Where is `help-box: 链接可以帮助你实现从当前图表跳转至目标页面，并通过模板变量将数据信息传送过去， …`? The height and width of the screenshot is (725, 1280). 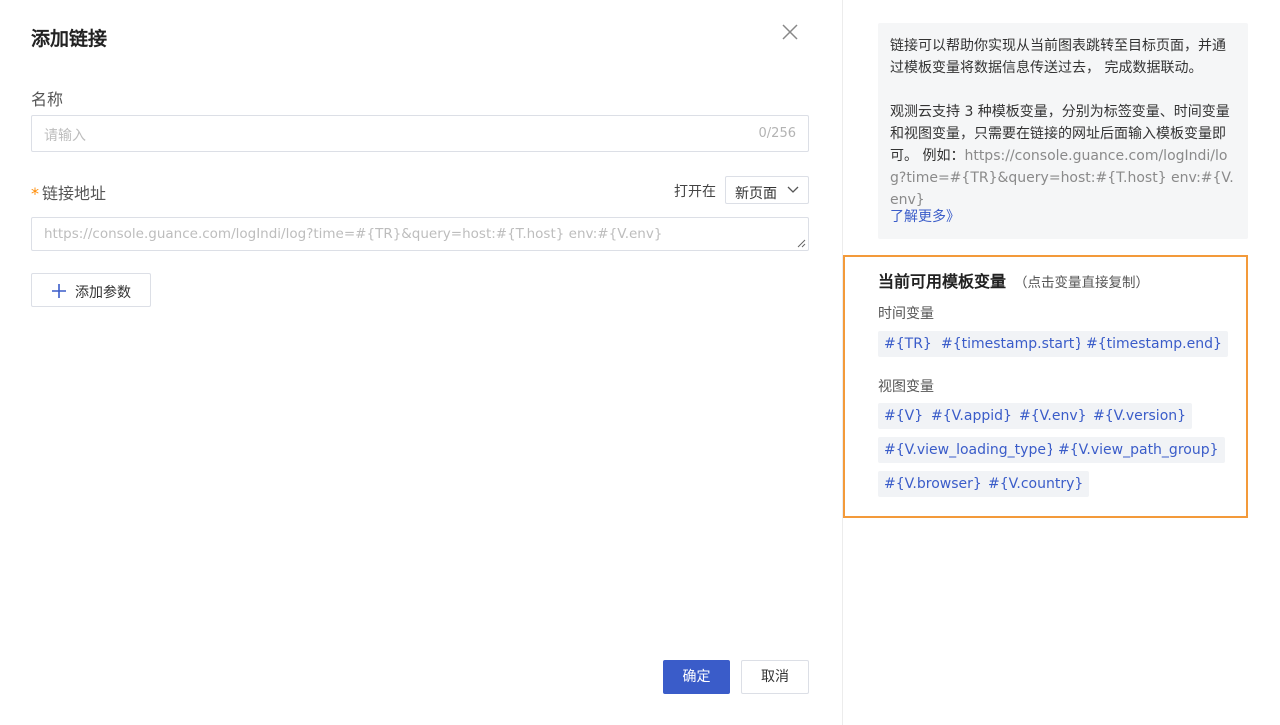
help-box: 链接可以帮助你实现从当前图表跳转至目标页面，并通过模板变量将数据信息传送过去， … is located at coordinates (1063, 131).